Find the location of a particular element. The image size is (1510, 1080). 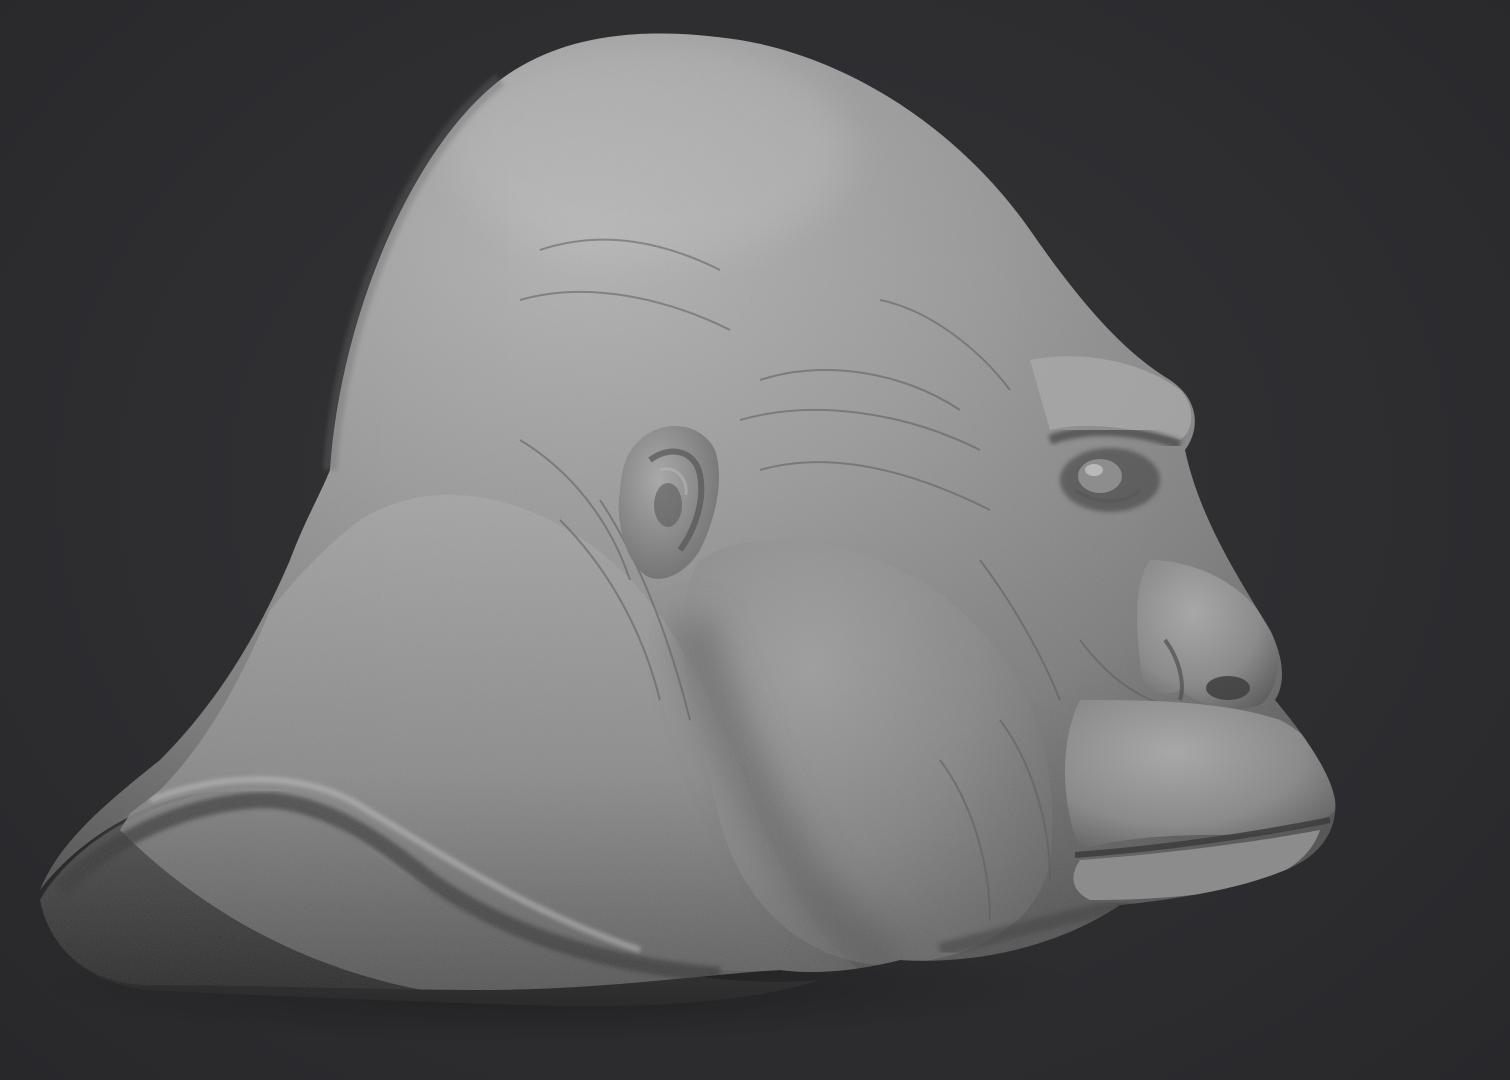

eye is located at coordinates (1100, 476).